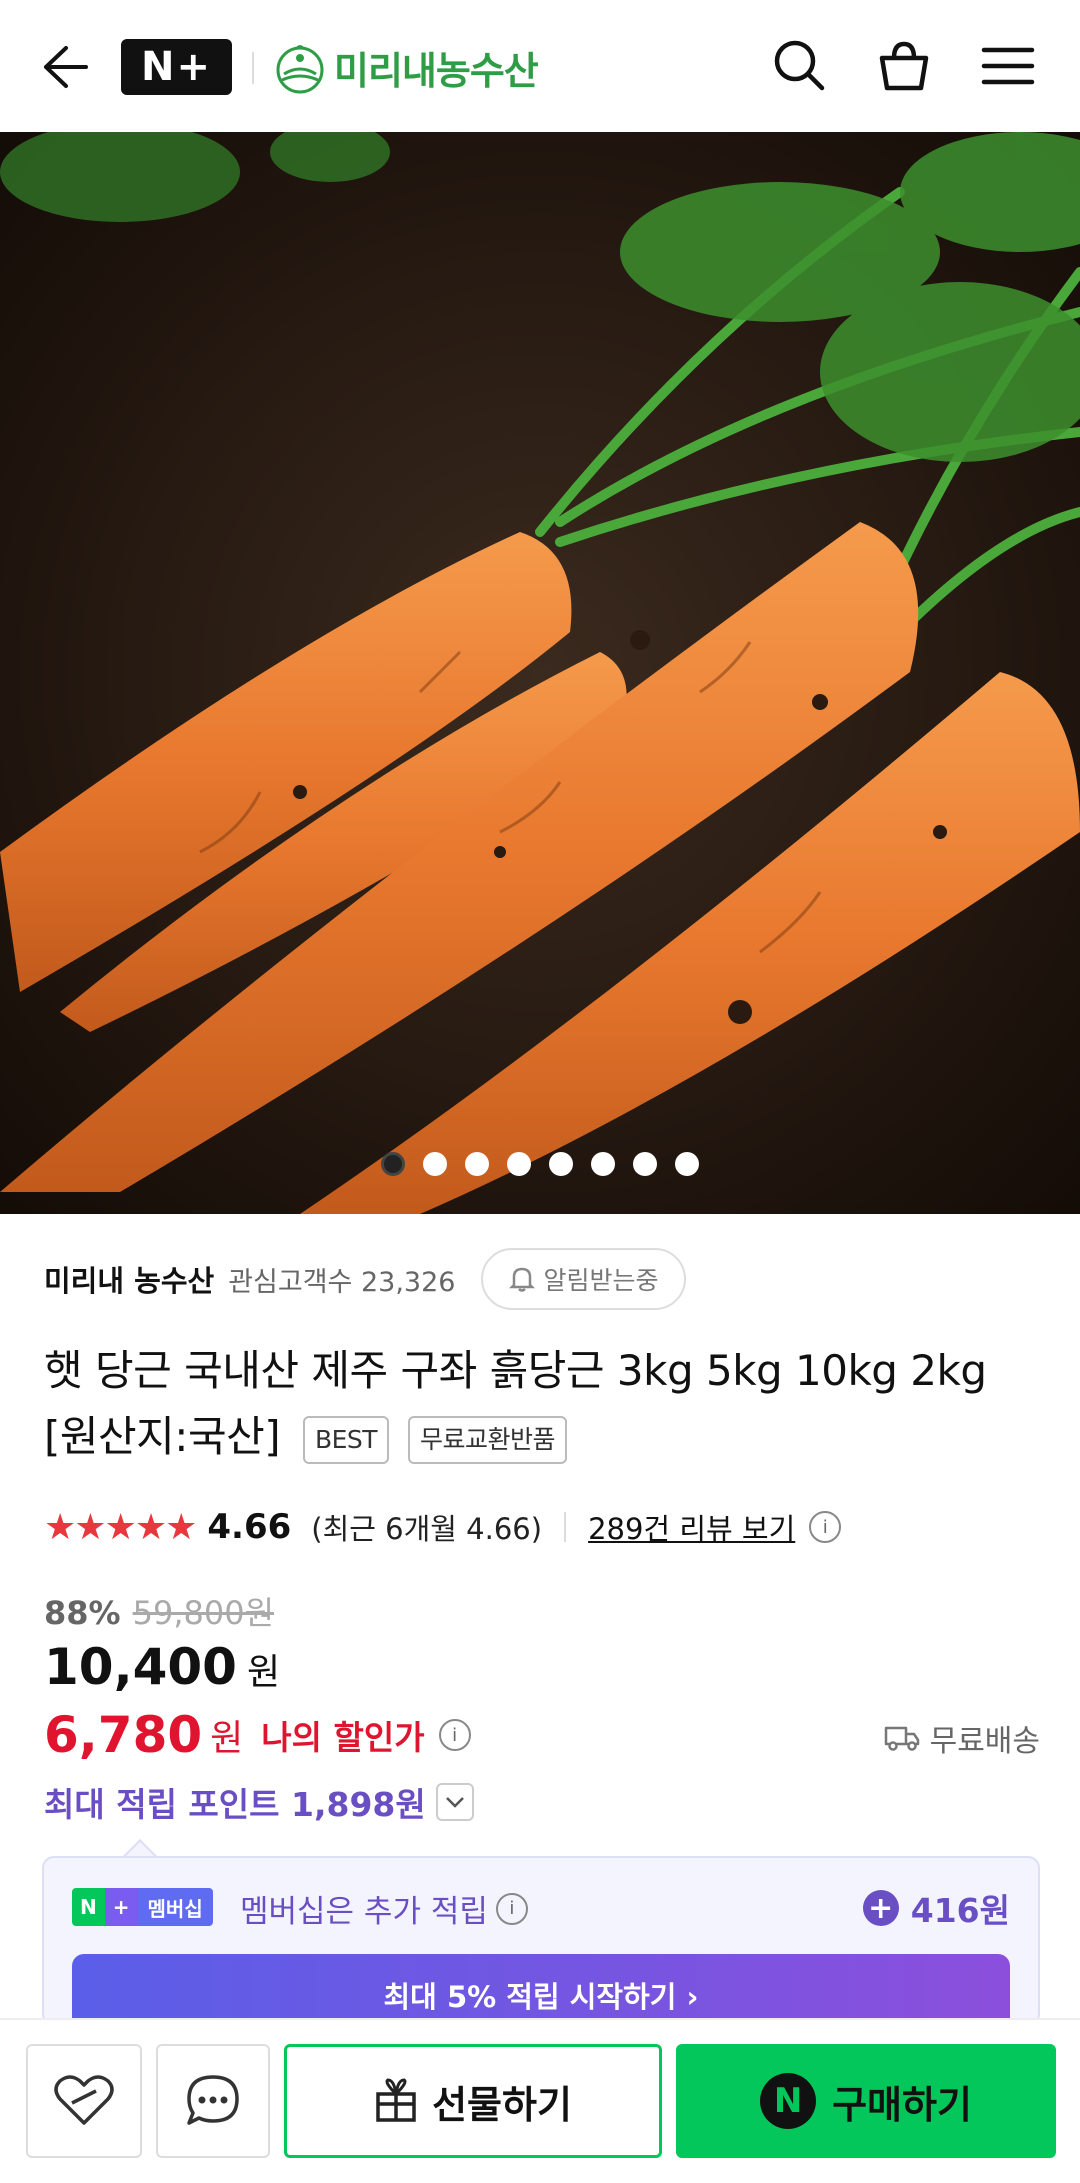  I want to click on chat-button, so click(213, 2101).